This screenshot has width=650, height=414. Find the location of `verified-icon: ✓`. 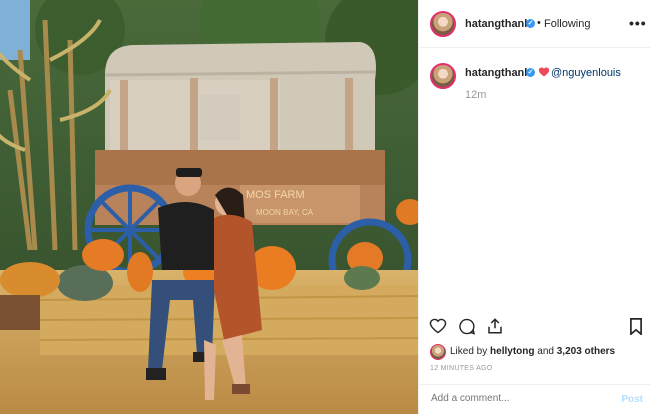

verified-icon: ✓ is located at coordinates (530, 23).